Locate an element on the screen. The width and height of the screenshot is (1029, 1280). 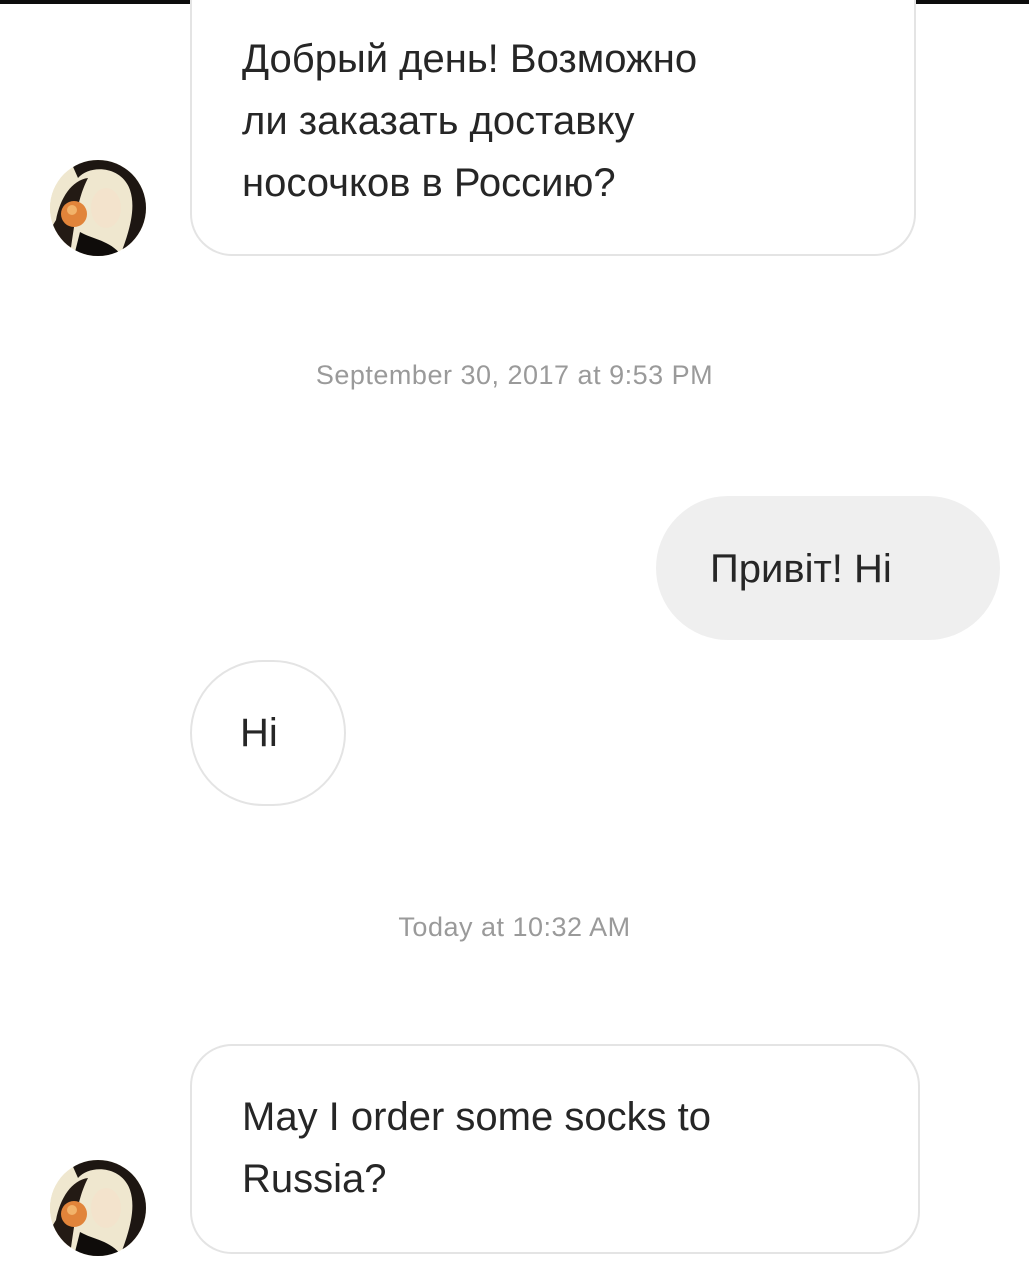
incoming-message-bubble: Hi is located at coordinates (268, 733).